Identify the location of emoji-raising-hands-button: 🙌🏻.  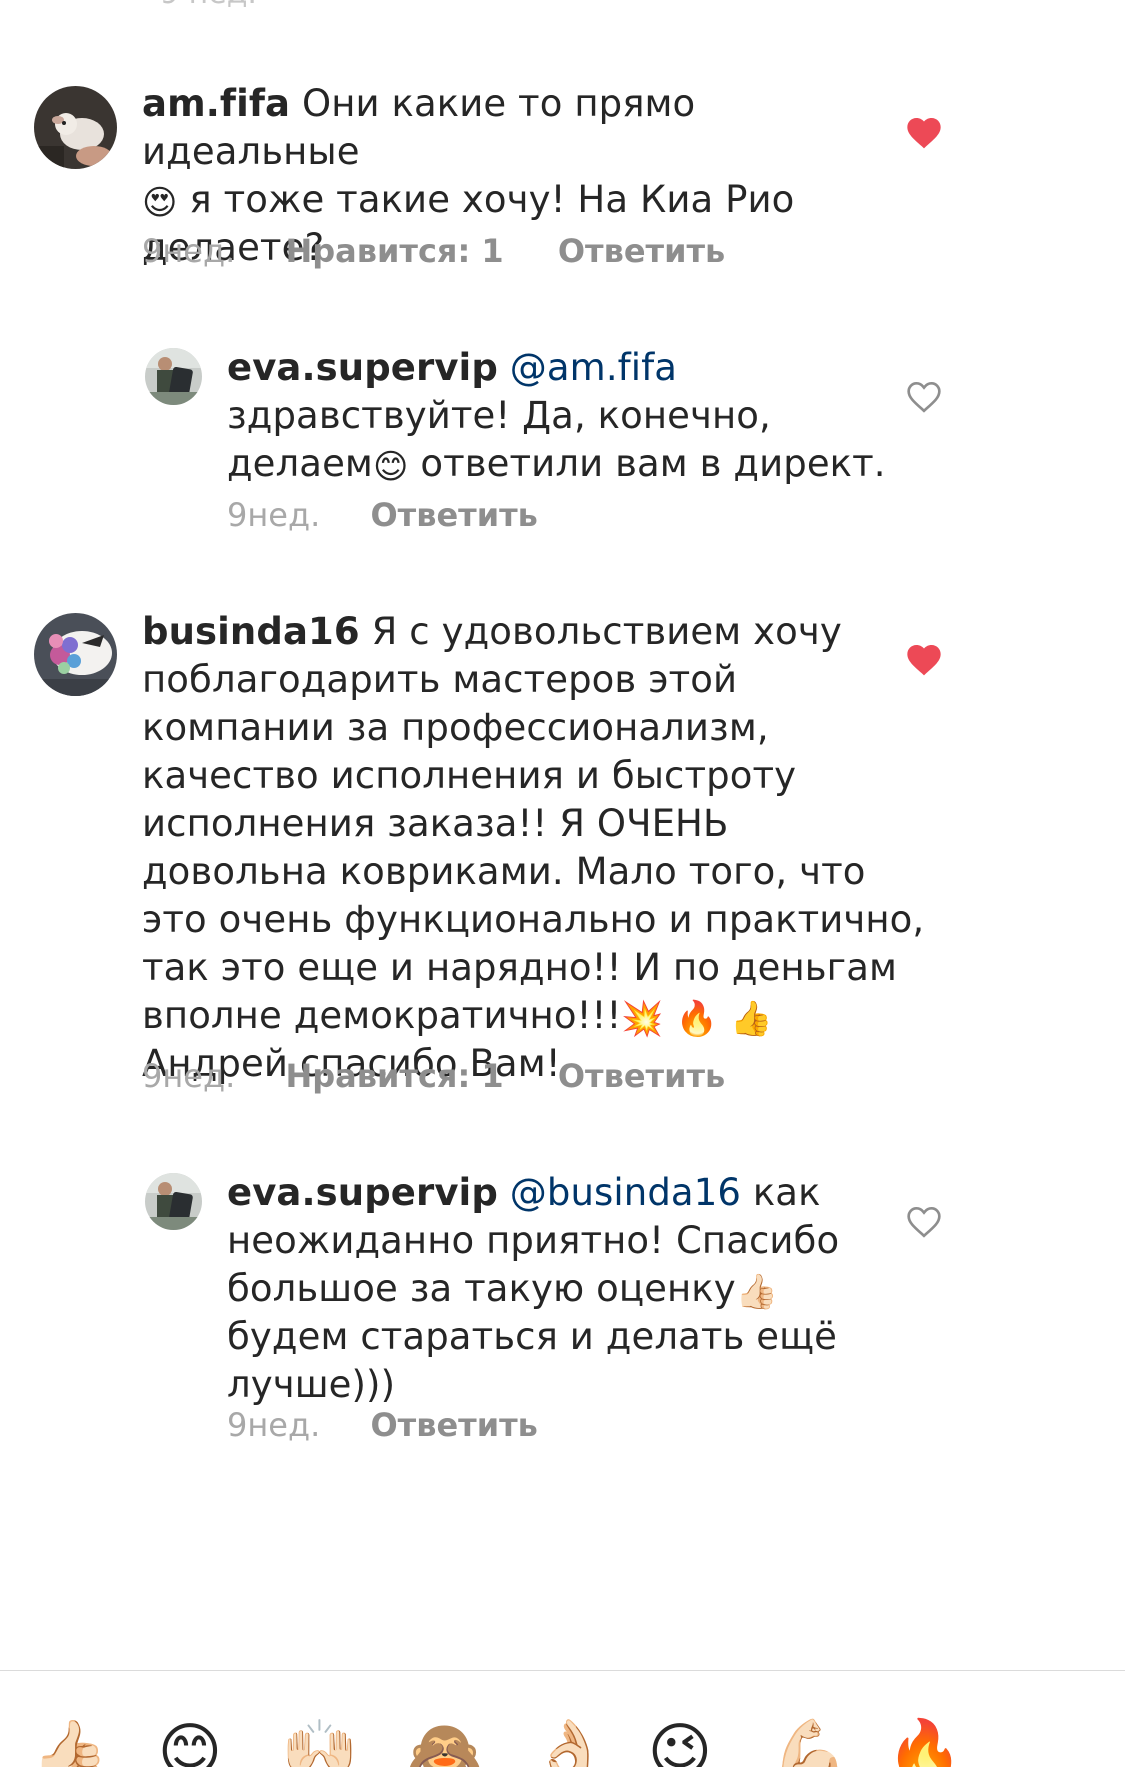
(320, 1739).